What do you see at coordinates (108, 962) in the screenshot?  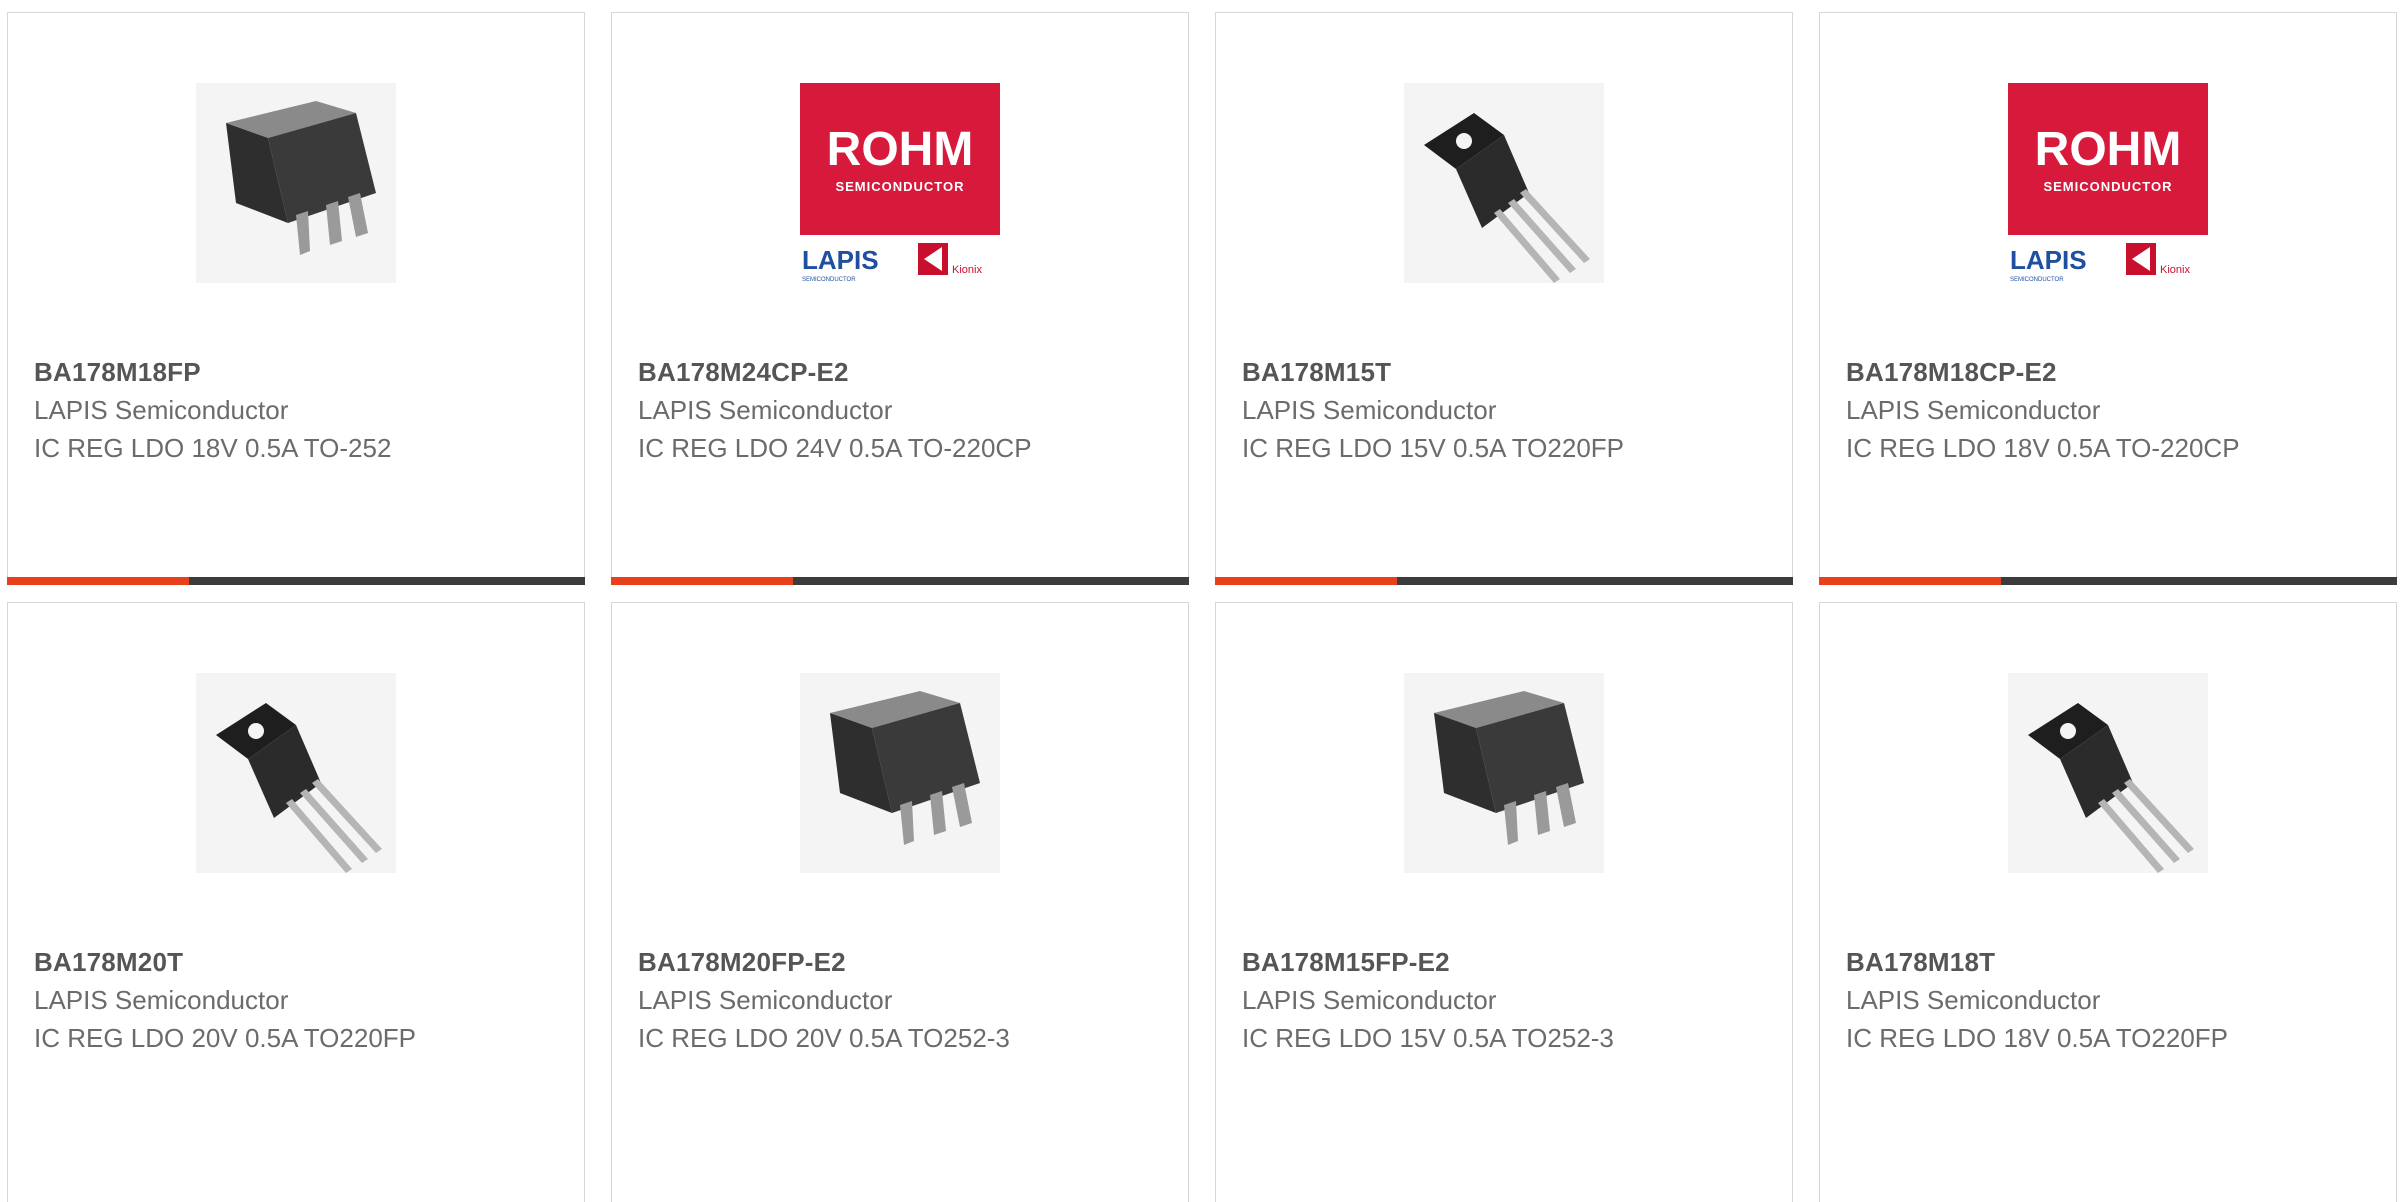 I see `part-number: BA178M20T` at bounding box center [108, 962].